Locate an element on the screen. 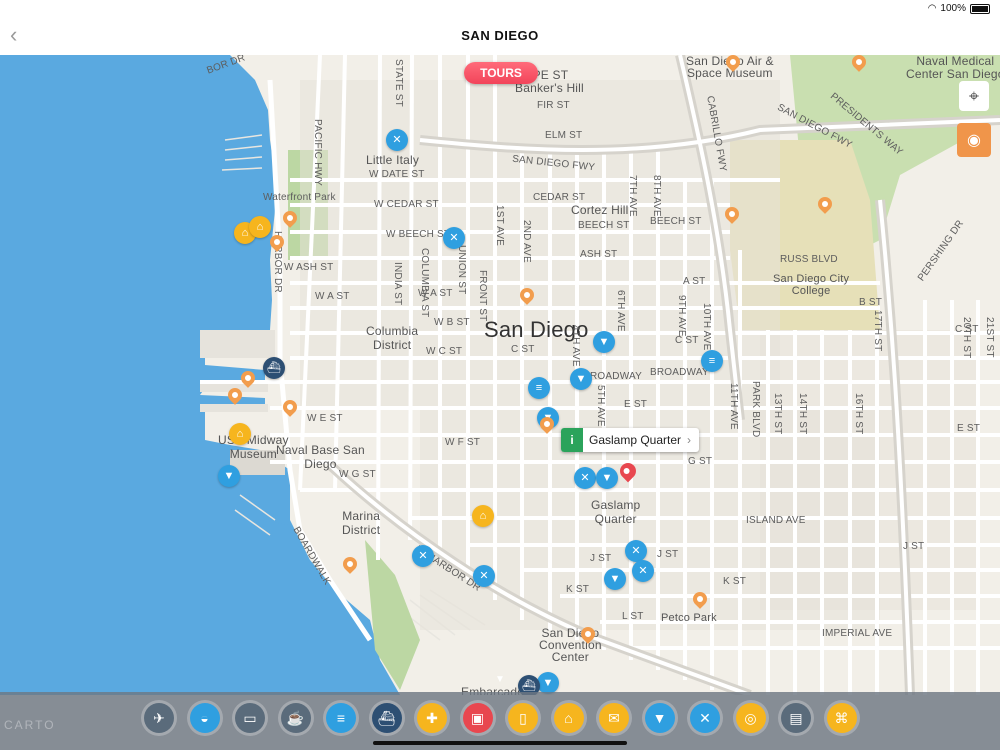 This screenshot has width=1000, height=750. train-icon: ▤ is located at coordinates (796, 718).